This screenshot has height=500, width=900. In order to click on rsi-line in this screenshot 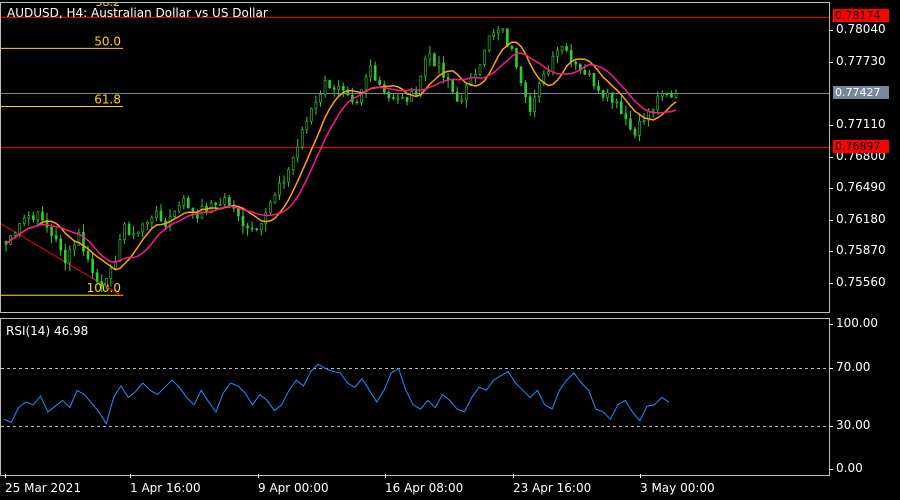, I will do `click(336, 394)`.